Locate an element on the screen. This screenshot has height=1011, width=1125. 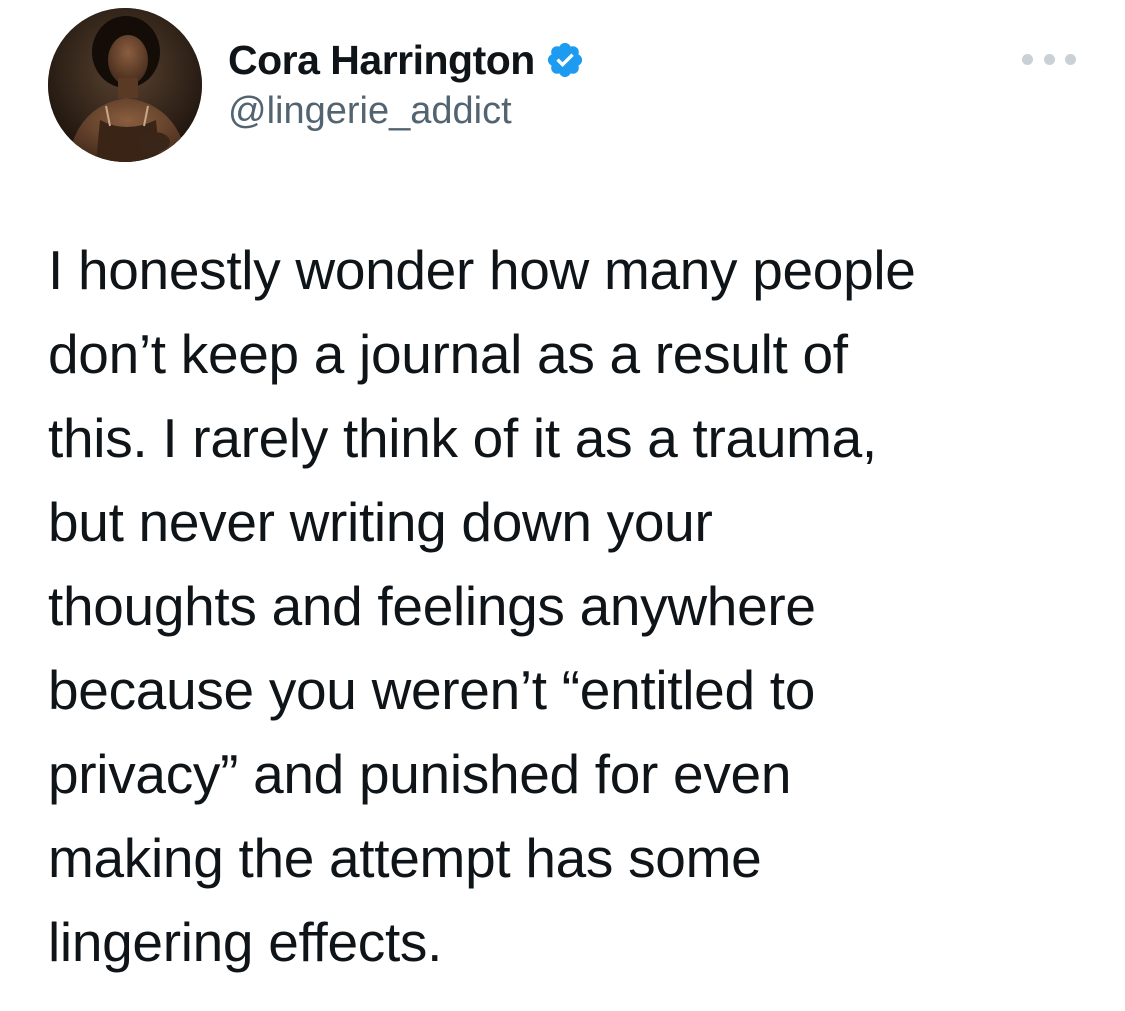
author-name-row: Cora Harrington is located at coordinates (406, 60).